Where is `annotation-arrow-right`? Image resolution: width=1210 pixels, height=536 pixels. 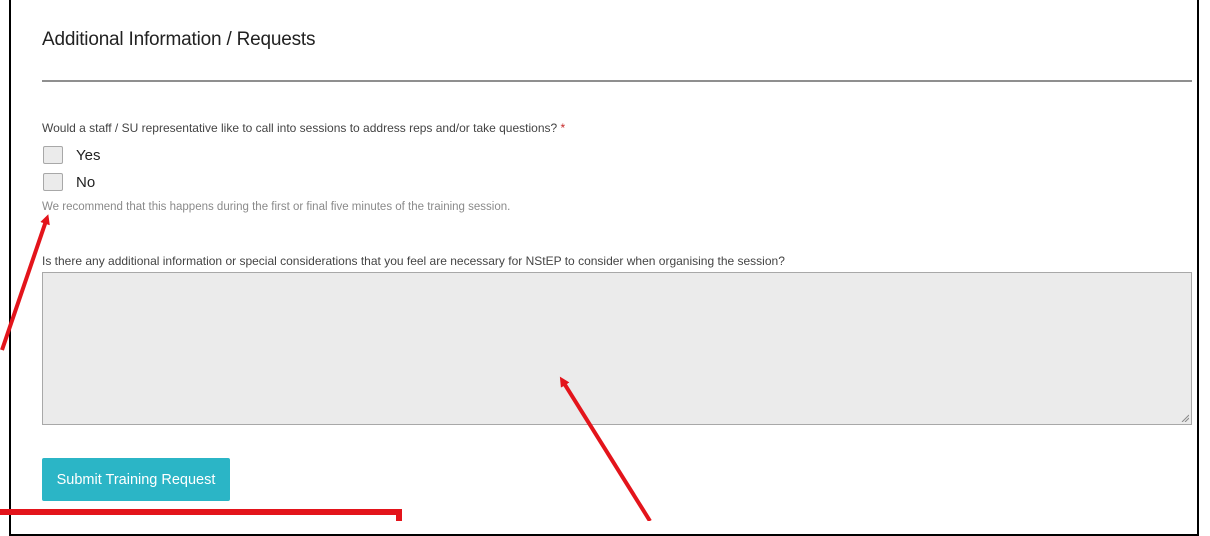
annotation-arrow-right is located at coordinates (605, 448).